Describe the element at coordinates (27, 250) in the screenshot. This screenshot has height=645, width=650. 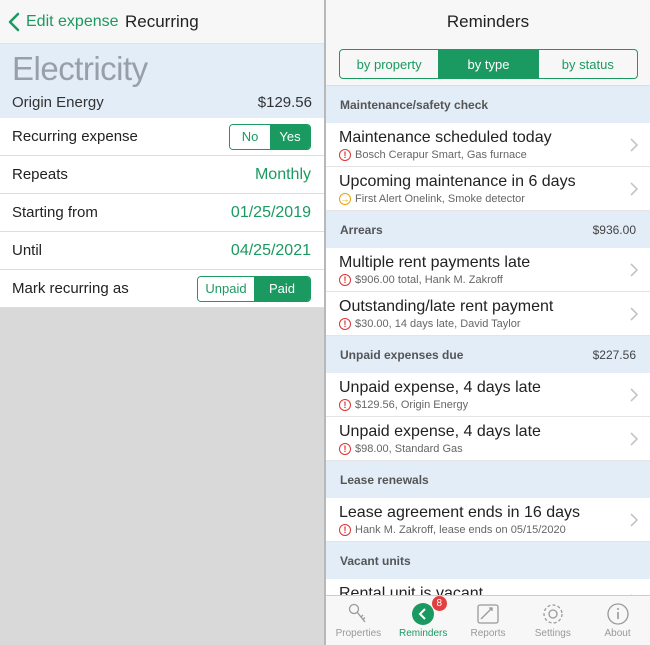
I see `until-label: Until` at that location.